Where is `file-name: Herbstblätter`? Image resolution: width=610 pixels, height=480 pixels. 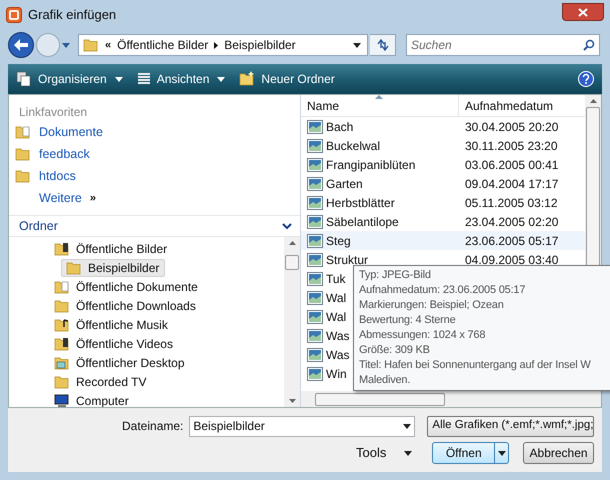 file-name: Herbstblätter is located at coordinates (360, 203).